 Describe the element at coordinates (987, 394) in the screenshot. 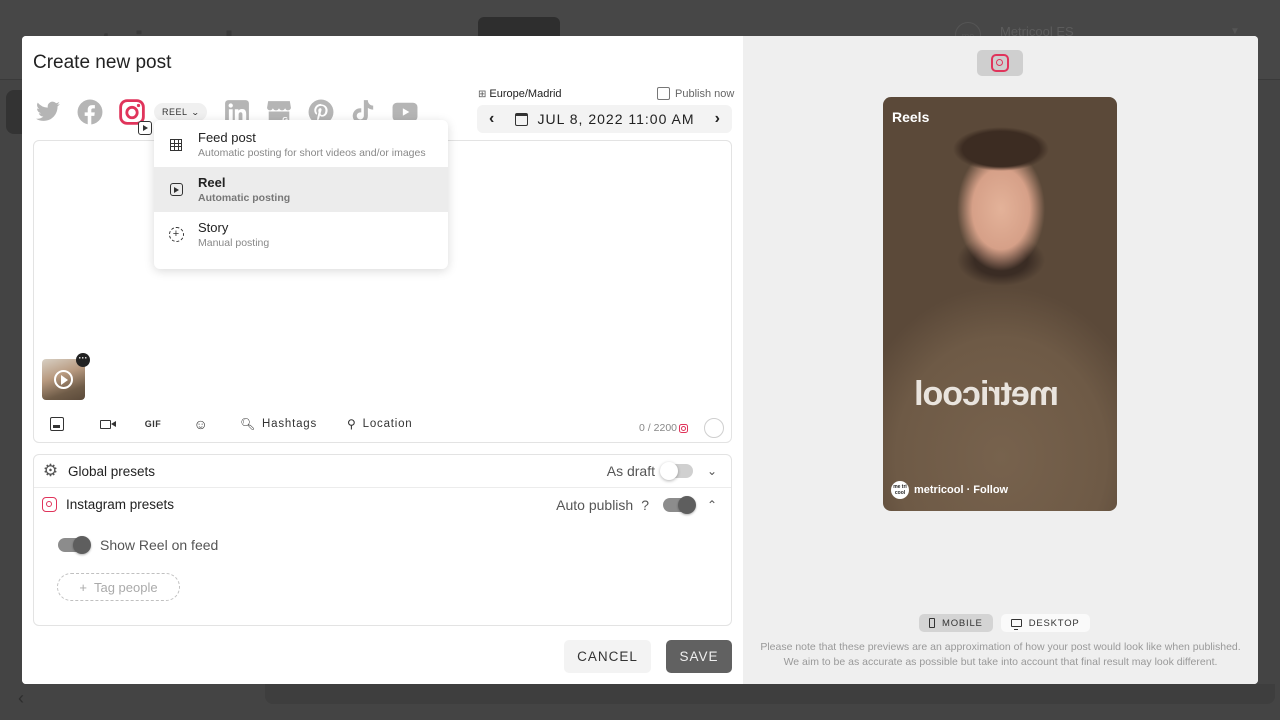

I see `video-frame-text: metricool` at that location.